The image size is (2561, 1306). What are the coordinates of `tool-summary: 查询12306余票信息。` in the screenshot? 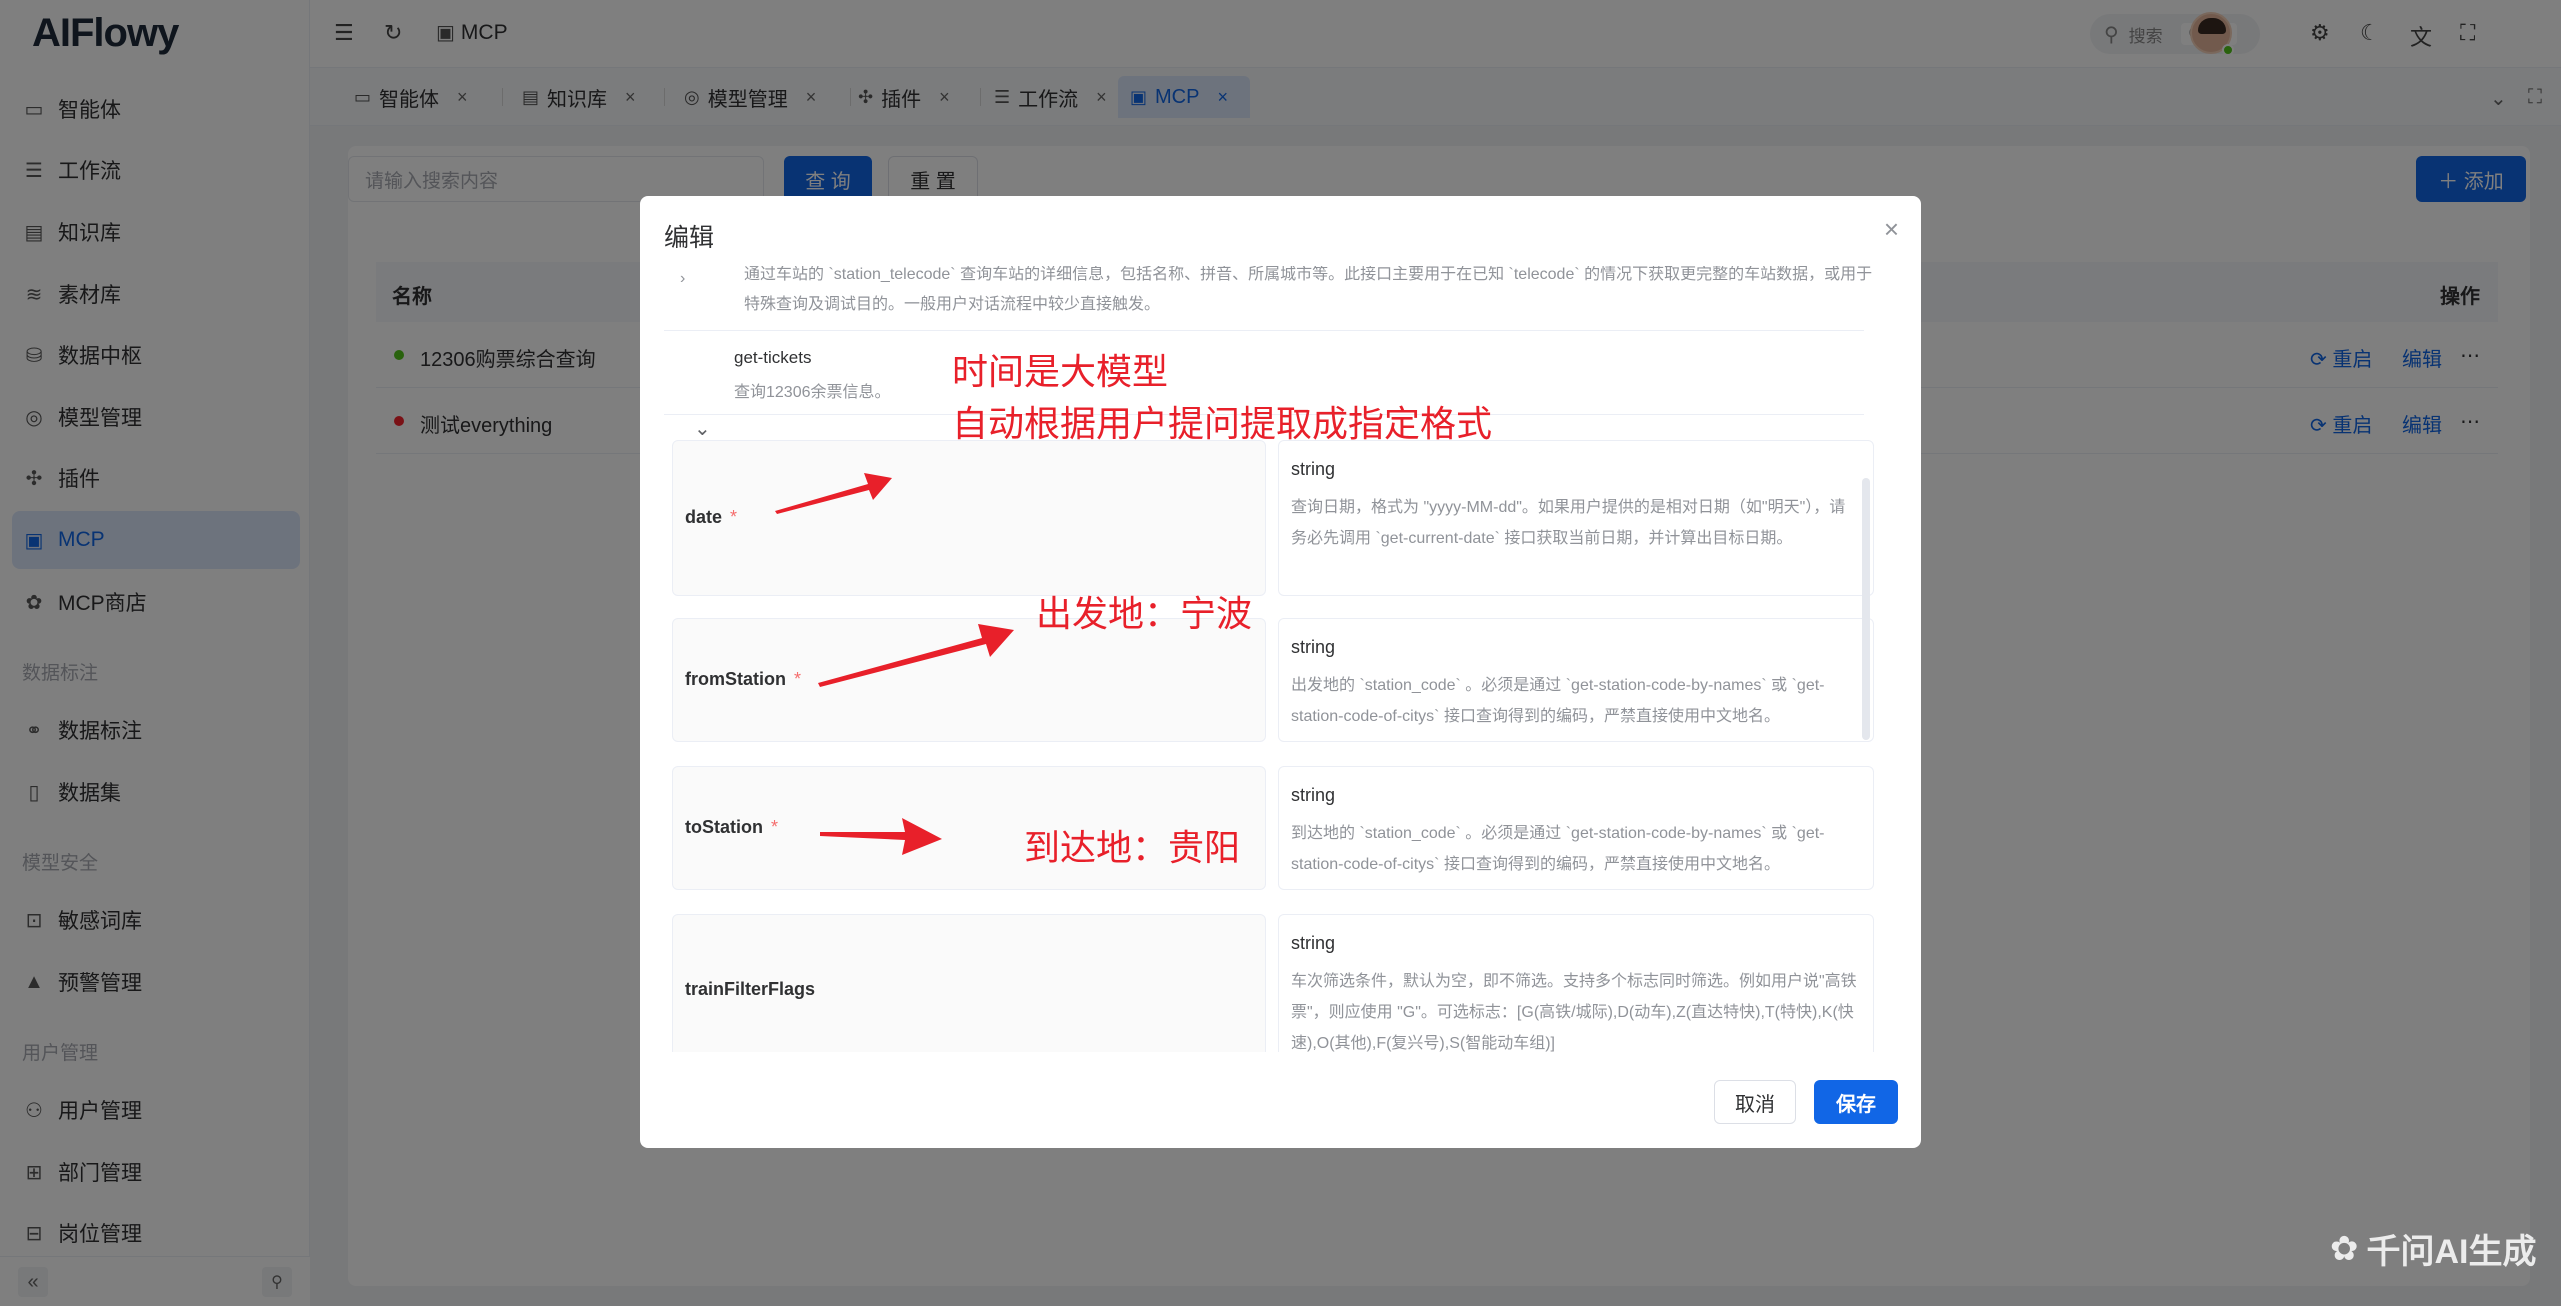 It's located at (812, 392).